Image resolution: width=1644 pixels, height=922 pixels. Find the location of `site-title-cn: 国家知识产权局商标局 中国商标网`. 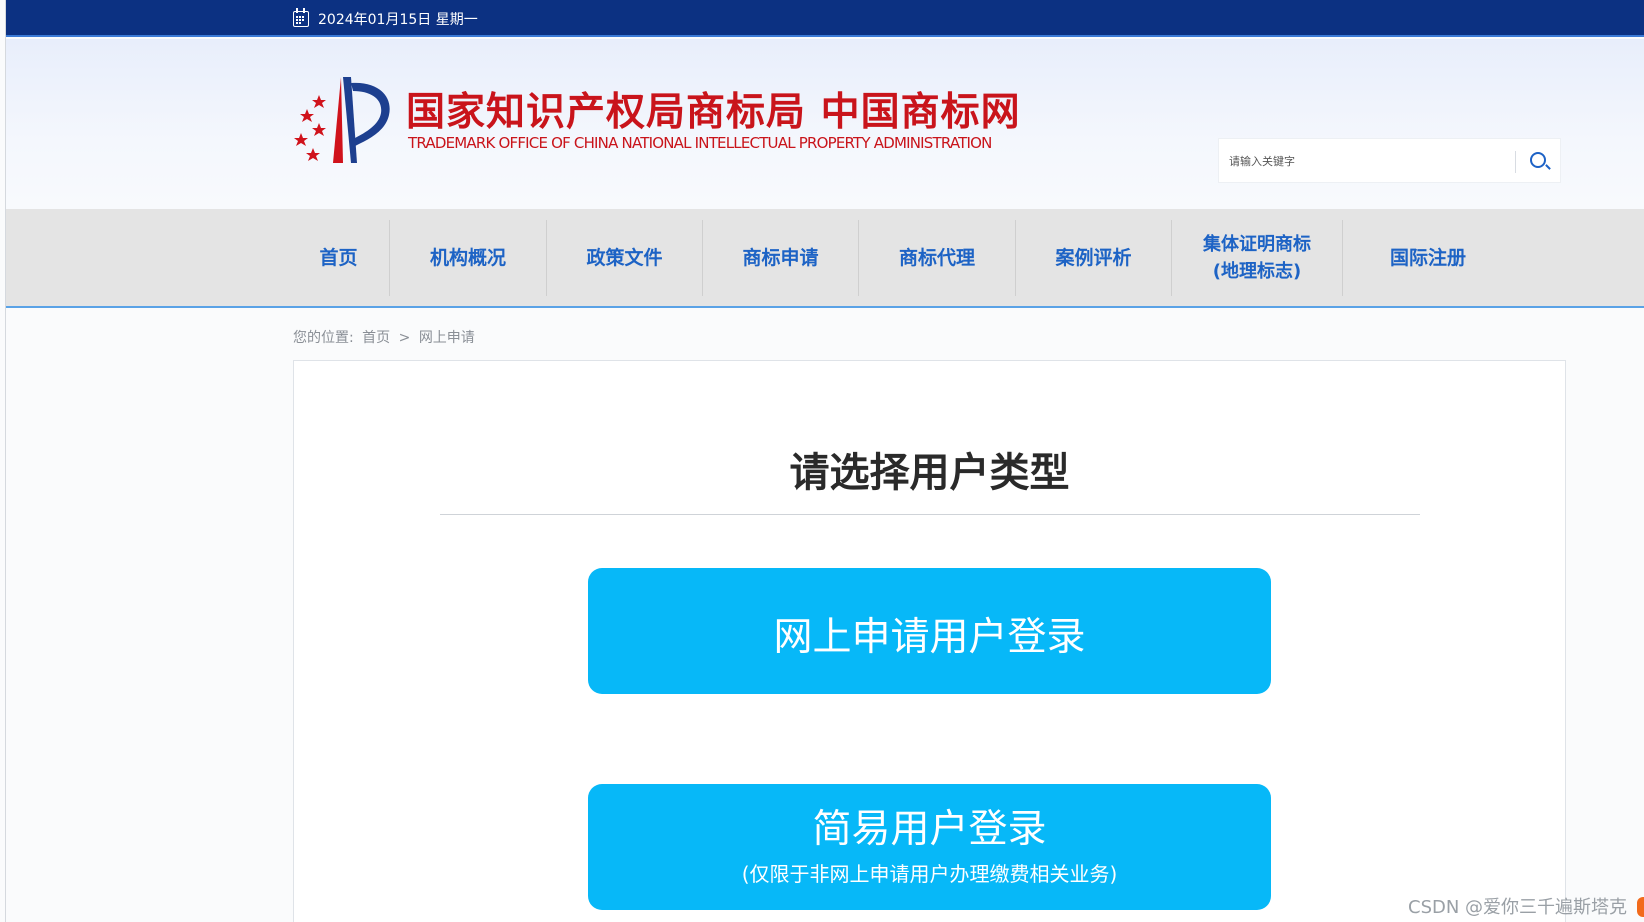

site-title-cn: 国家知识产权局商标局 中国商标网 is located at coordinates (713, 112).